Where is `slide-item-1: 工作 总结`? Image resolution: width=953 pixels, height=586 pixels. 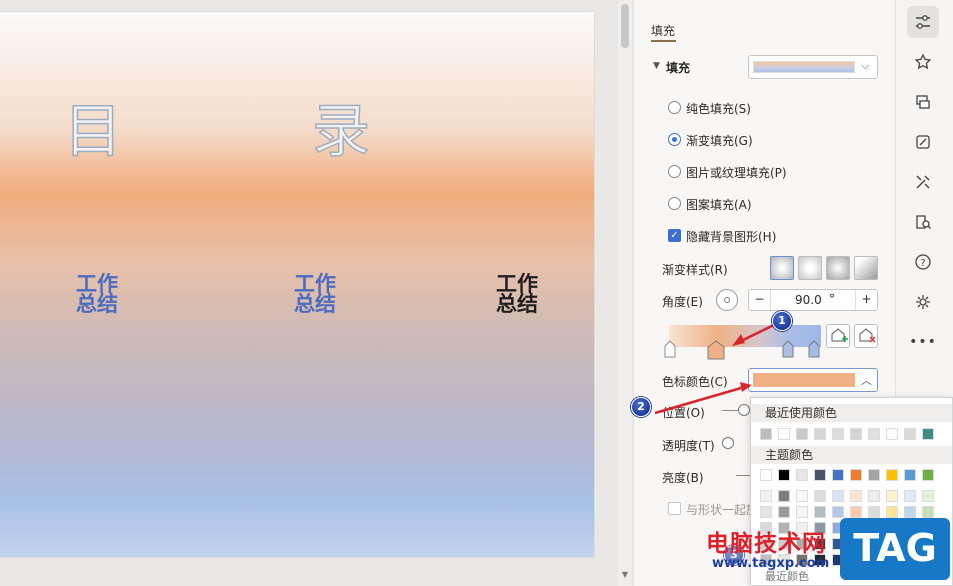 slide-item-1: 工作 总结 is located at coordinates (97, 295).